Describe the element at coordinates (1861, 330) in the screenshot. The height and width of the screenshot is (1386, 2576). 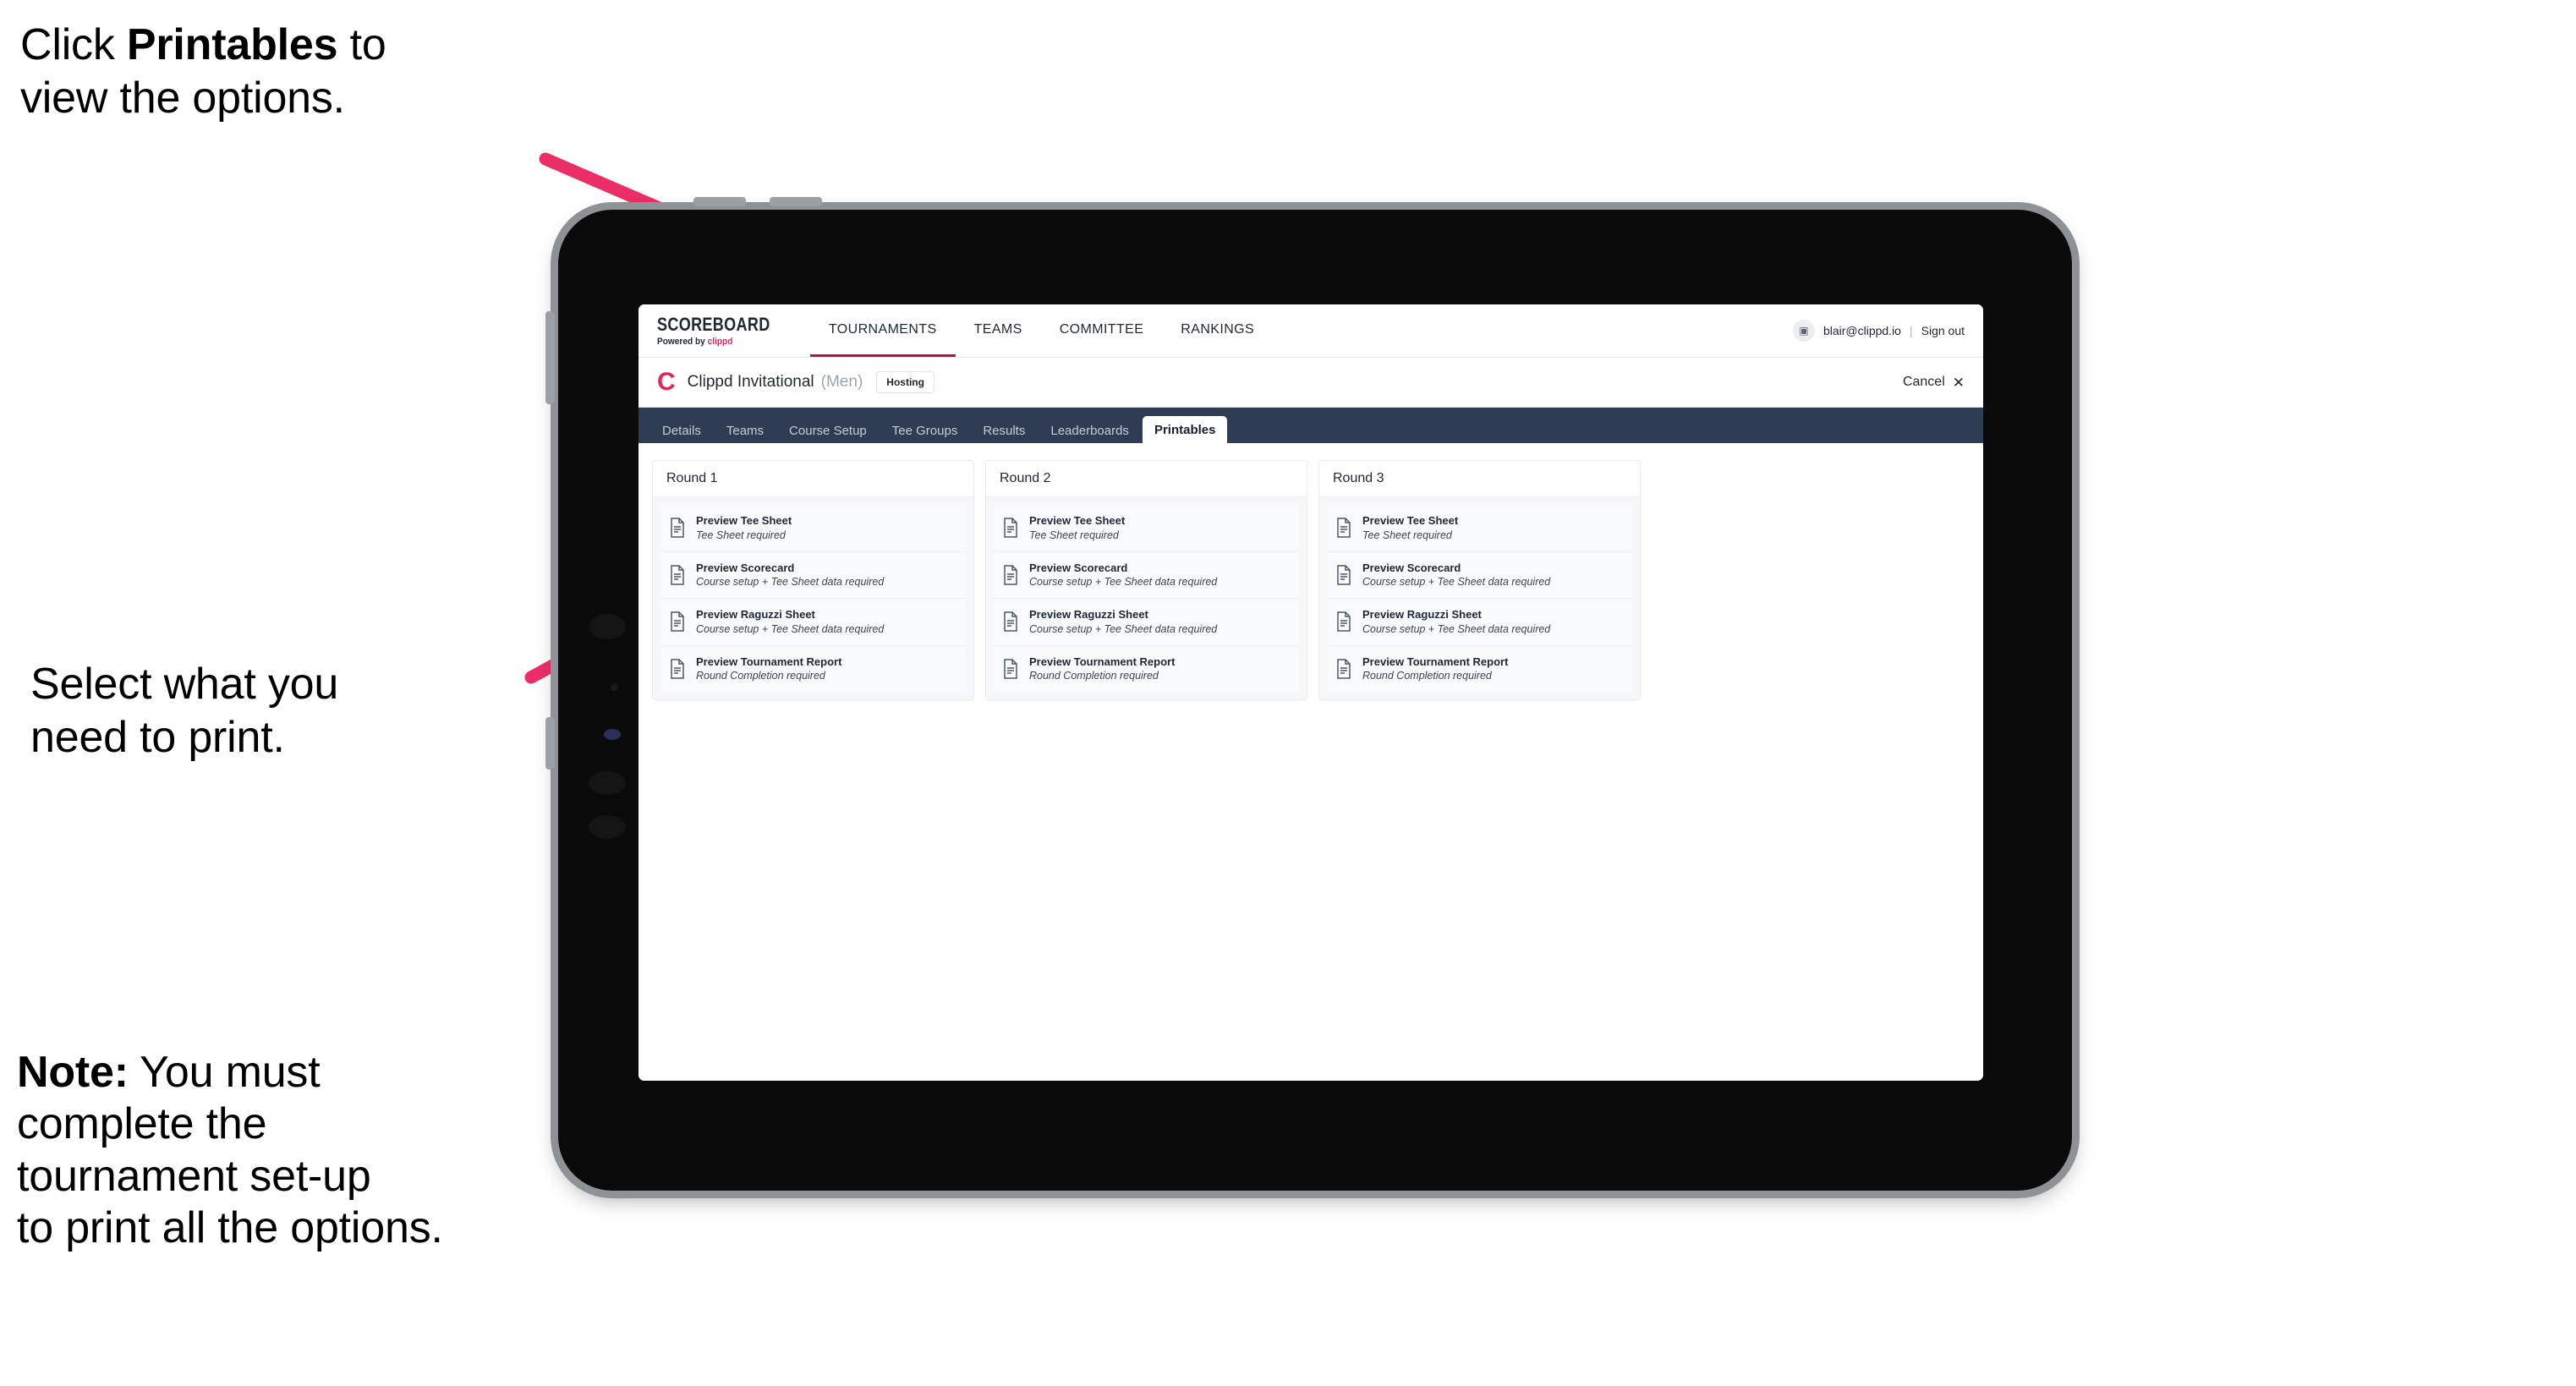
I see `account-email: blair@clippd.io` at that location.